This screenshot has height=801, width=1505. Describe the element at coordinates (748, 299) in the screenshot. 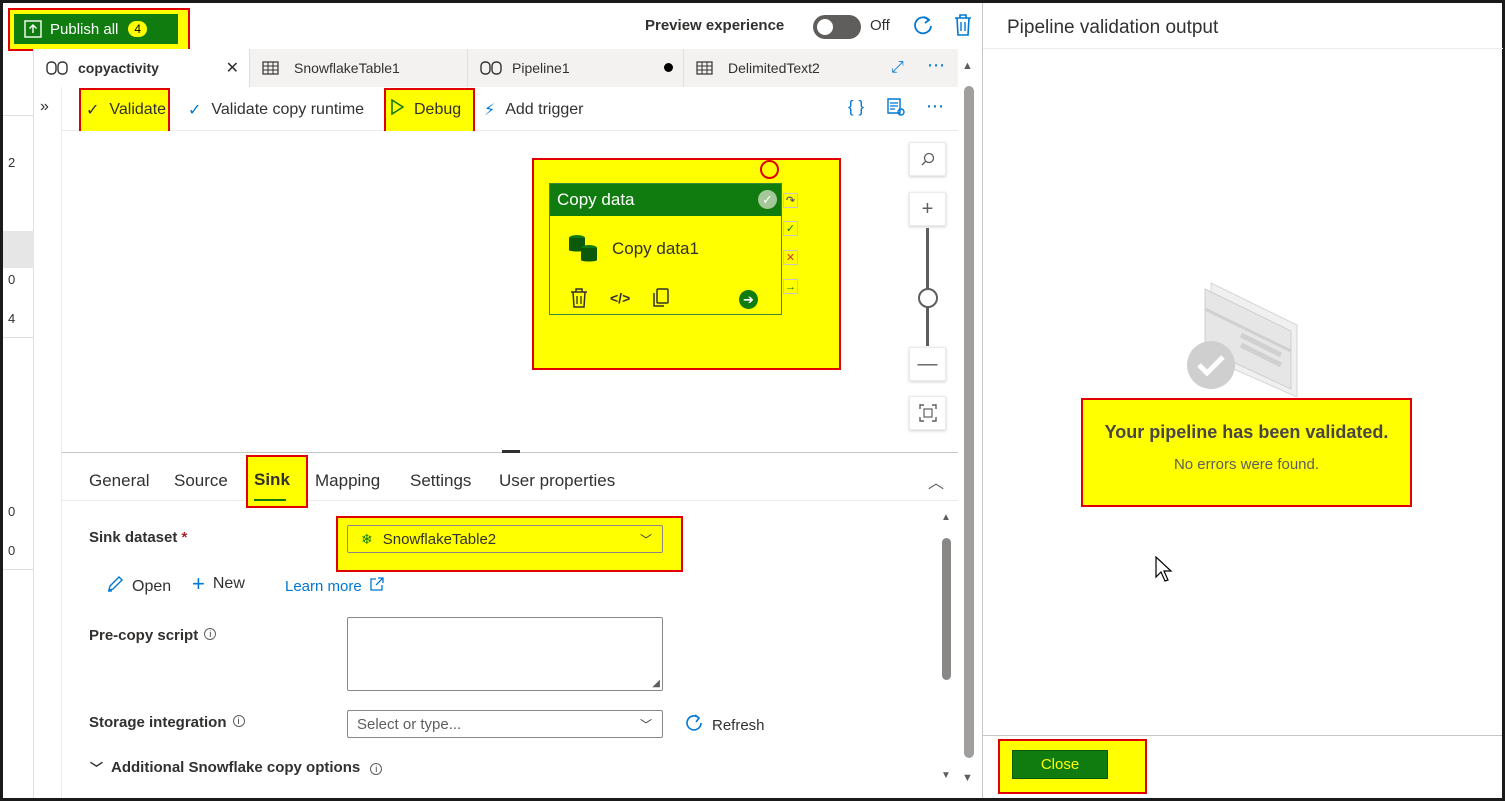

I see `go-arrow-icon: ➔` at that location.